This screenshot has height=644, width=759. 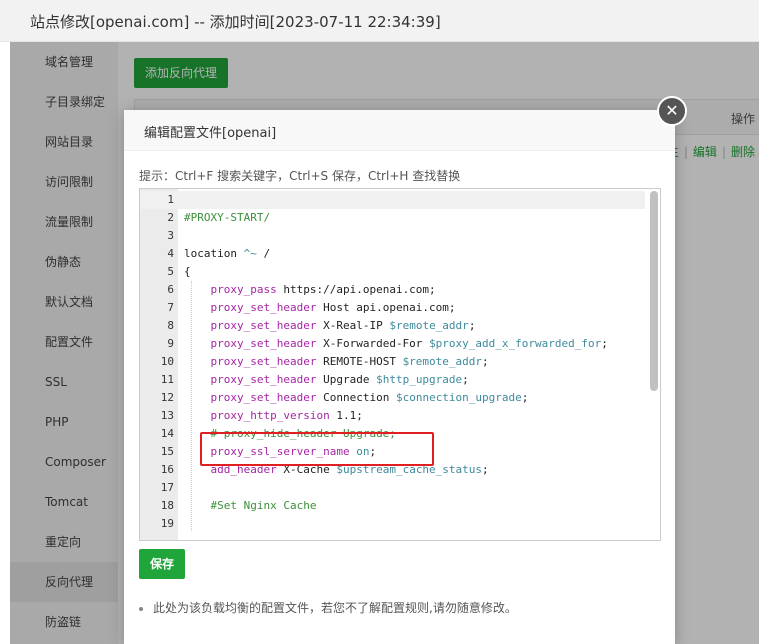 What do you see at coordinates (654, 291) in the screenshot?
I see `editor-scrollbar` at bounding box center [654, 291].